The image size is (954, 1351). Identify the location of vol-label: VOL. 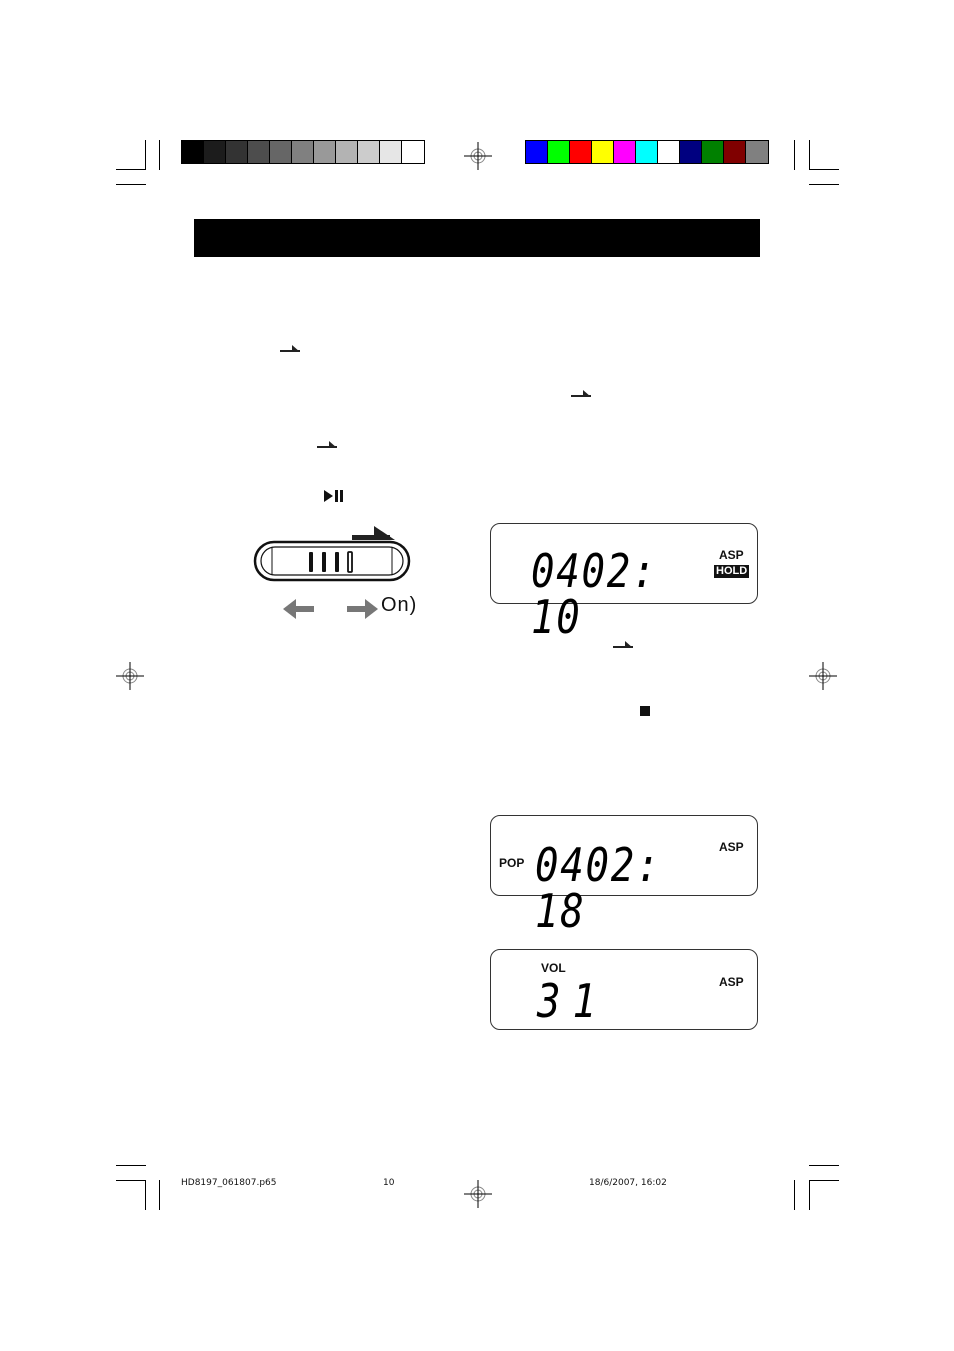
(553, 968).